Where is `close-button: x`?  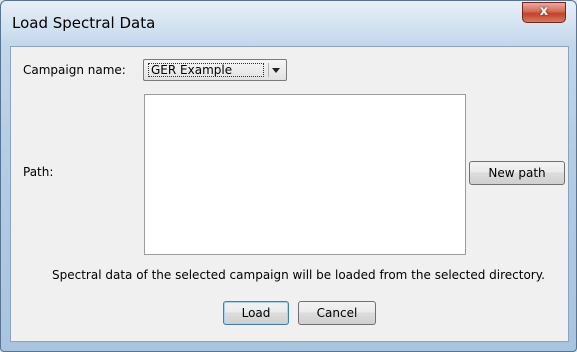 close-button: x is located at coordinates (544, 12).